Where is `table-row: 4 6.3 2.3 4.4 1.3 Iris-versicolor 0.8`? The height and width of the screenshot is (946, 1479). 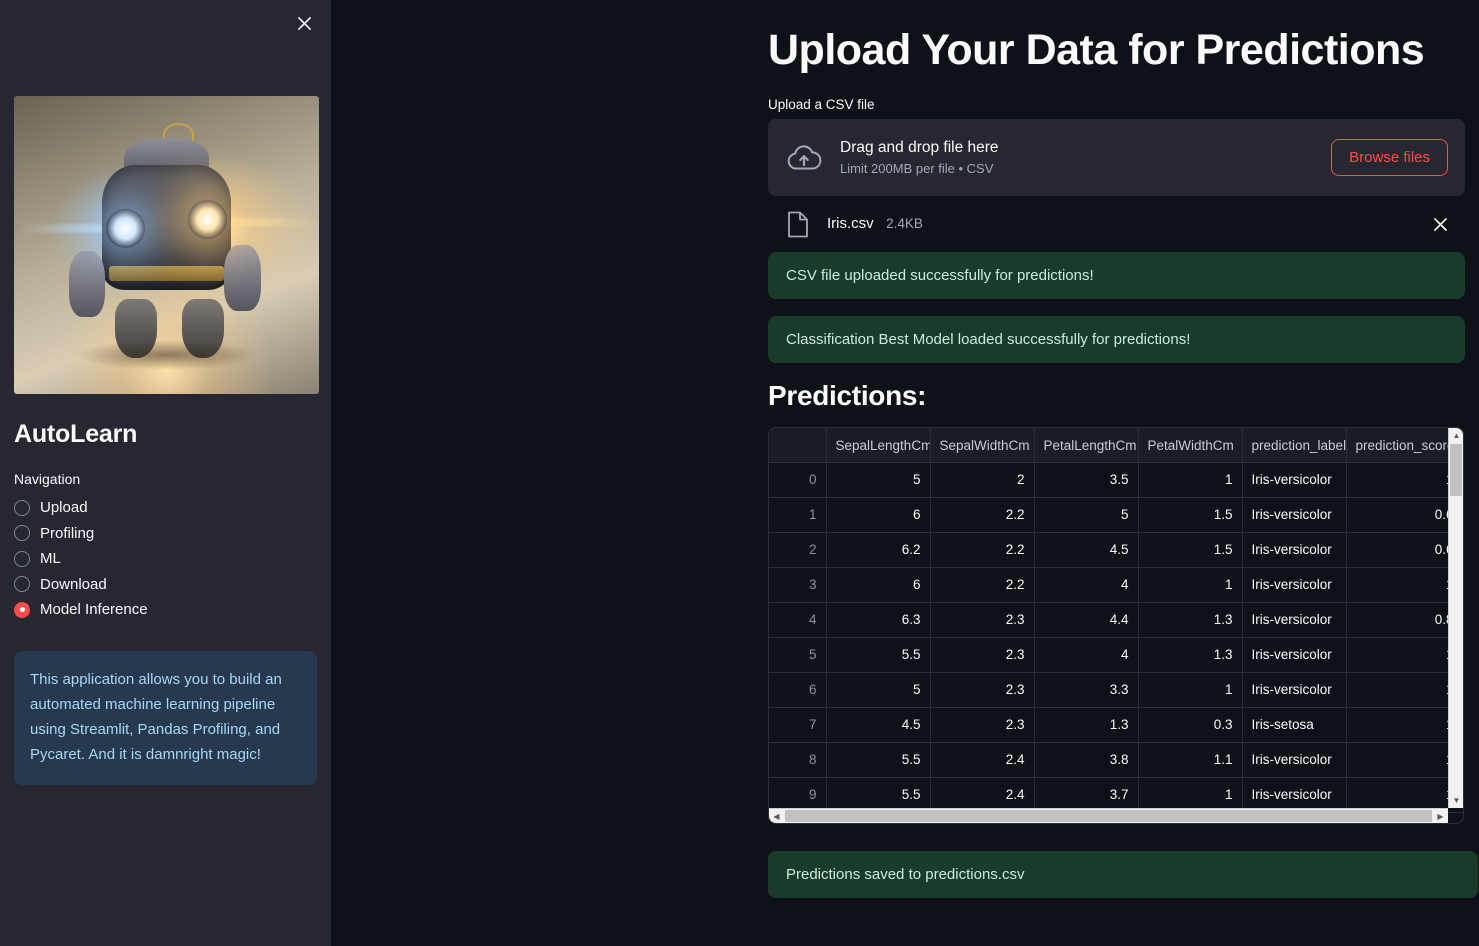 table-row: 4 6.3 2.3 4.4 1.3 Iris-versicolor 0.8 is located at coordinates (1116, 620).